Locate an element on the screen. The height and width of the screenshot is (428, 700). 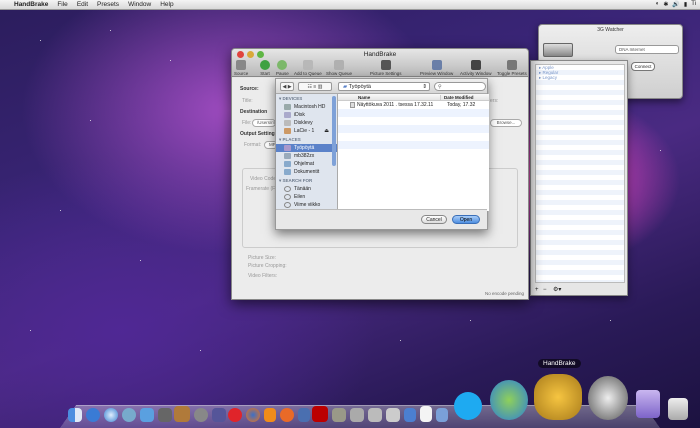
clock-text: Ti is located at coordinates (693, 4).